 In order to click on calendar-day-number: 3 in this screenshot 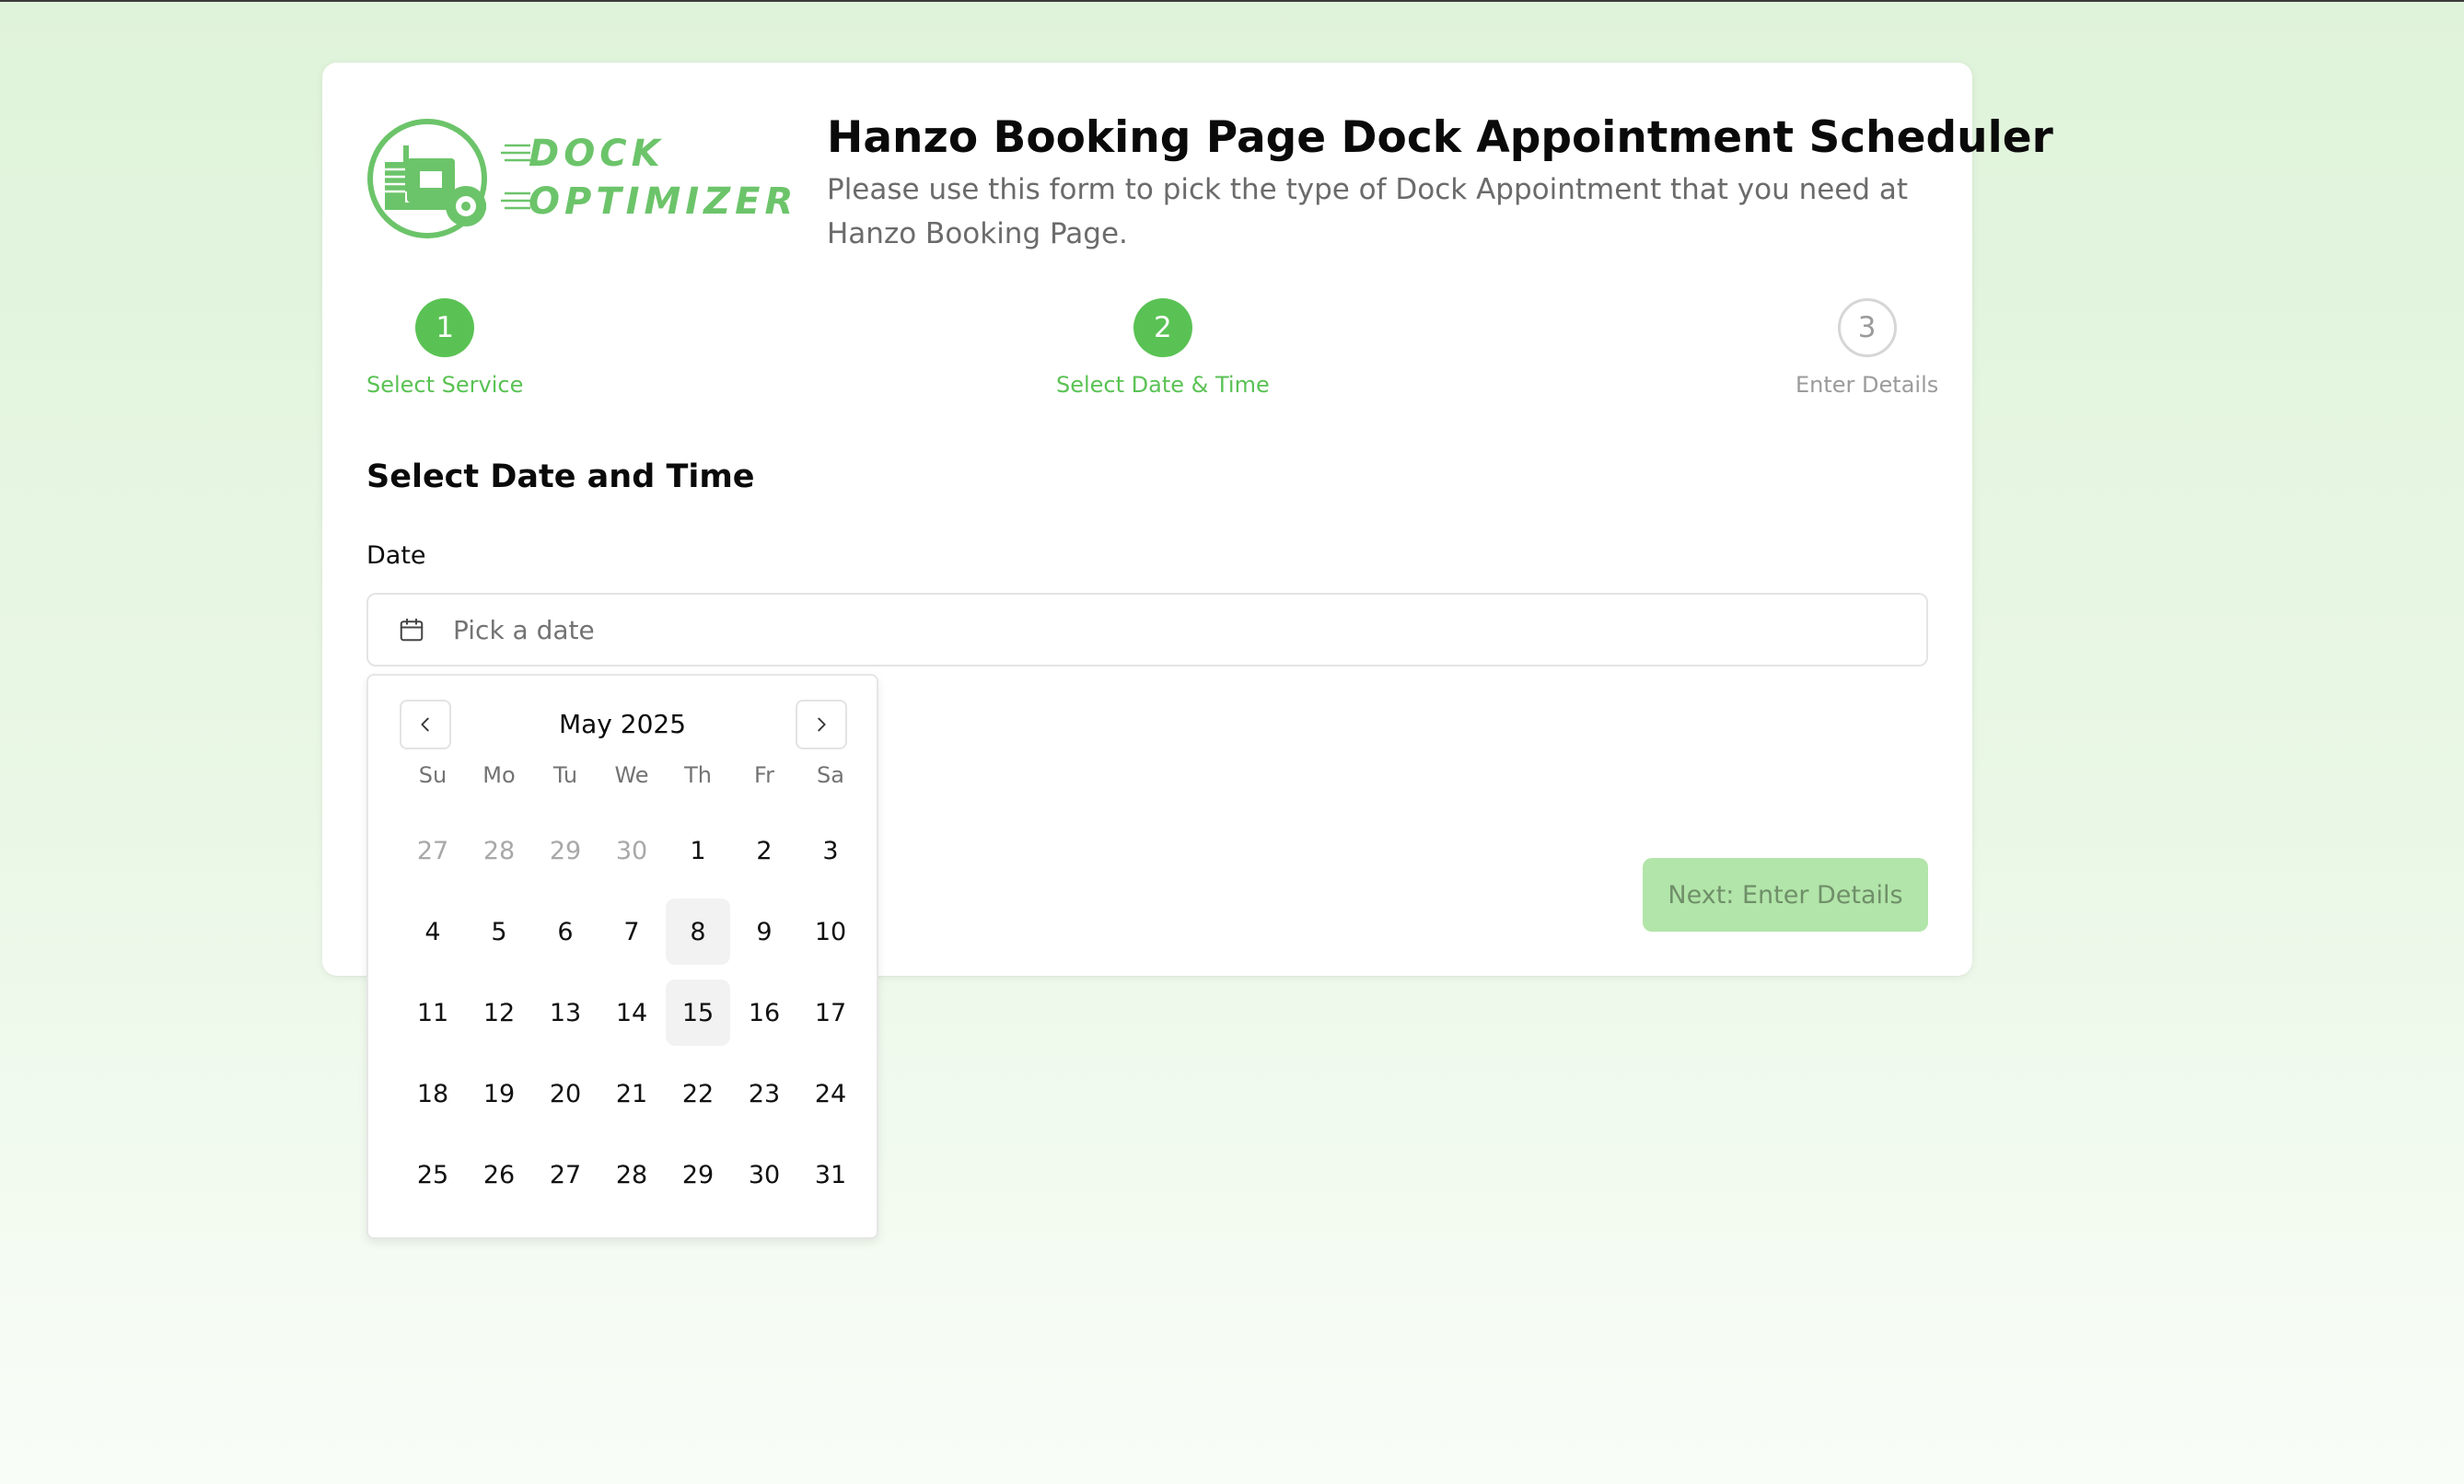, I will do `click(830, 850)`.